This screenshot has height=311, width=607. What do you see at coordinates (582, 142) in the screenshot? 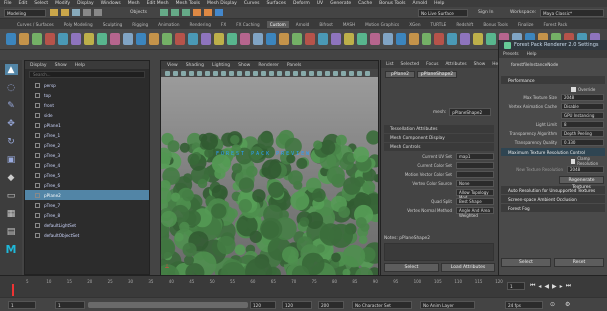
I see `ff-field-value: 0.330` at bounding box center [582, 142].